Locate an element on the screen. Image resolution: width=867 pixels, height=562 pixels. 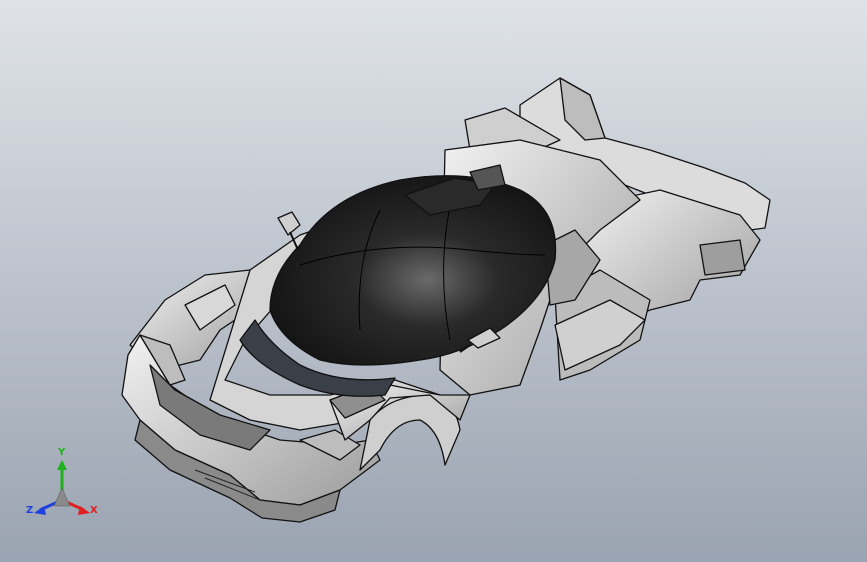
rear-fender-shade is located at coordinates (722, 257).